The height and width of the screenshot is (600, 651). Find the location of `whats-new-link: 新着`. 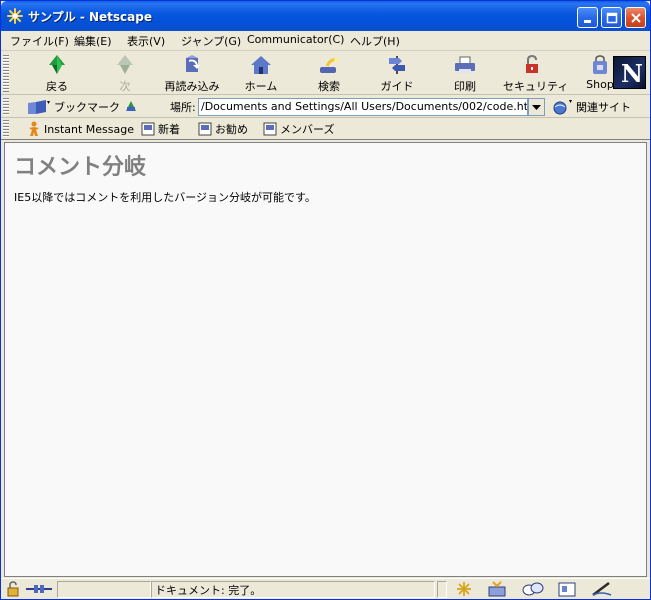

whats-new-link: 新着 is located at coordinates (160, 129).